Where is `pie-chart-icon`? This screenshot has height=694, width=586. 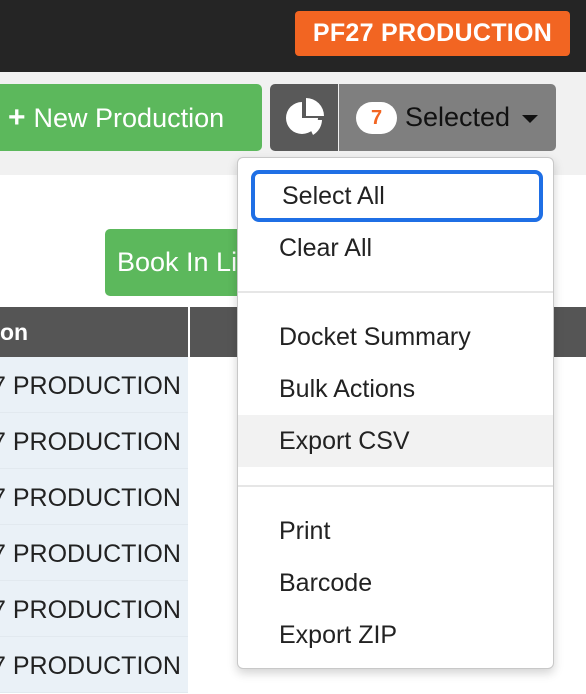
pie-chart-icon is located at coordinates (305, 116).